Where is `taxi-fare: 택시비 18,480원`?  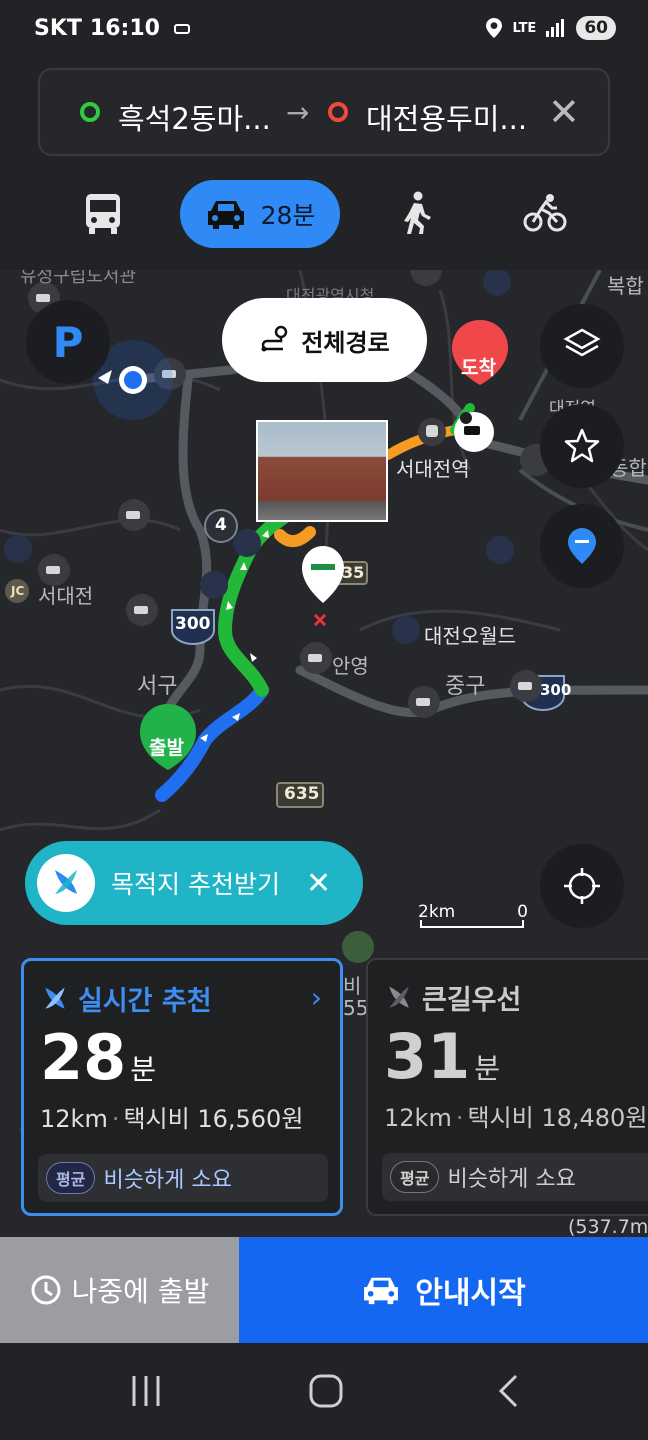 taxi-fare: 택시비 18,480원 is located at coordinates (557, 1118).